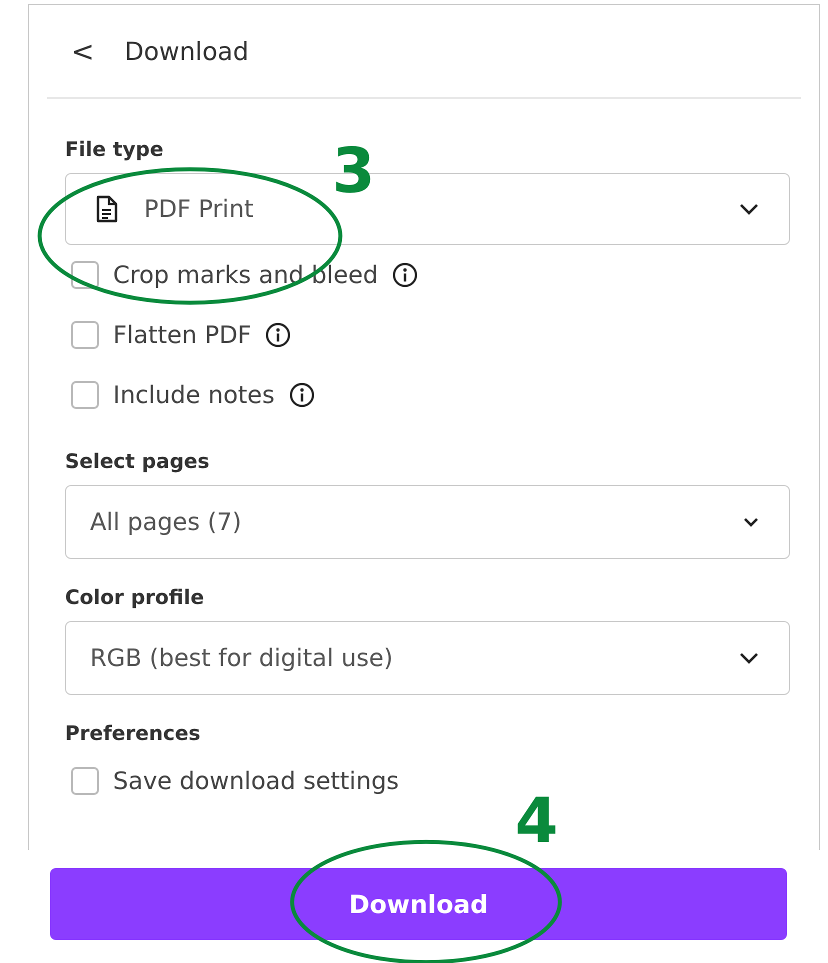  What do you see at coordinates (427, 522) in the screenshot?
I see `pages-dropdown: All pages (7)` at bounding box center [427, 522].